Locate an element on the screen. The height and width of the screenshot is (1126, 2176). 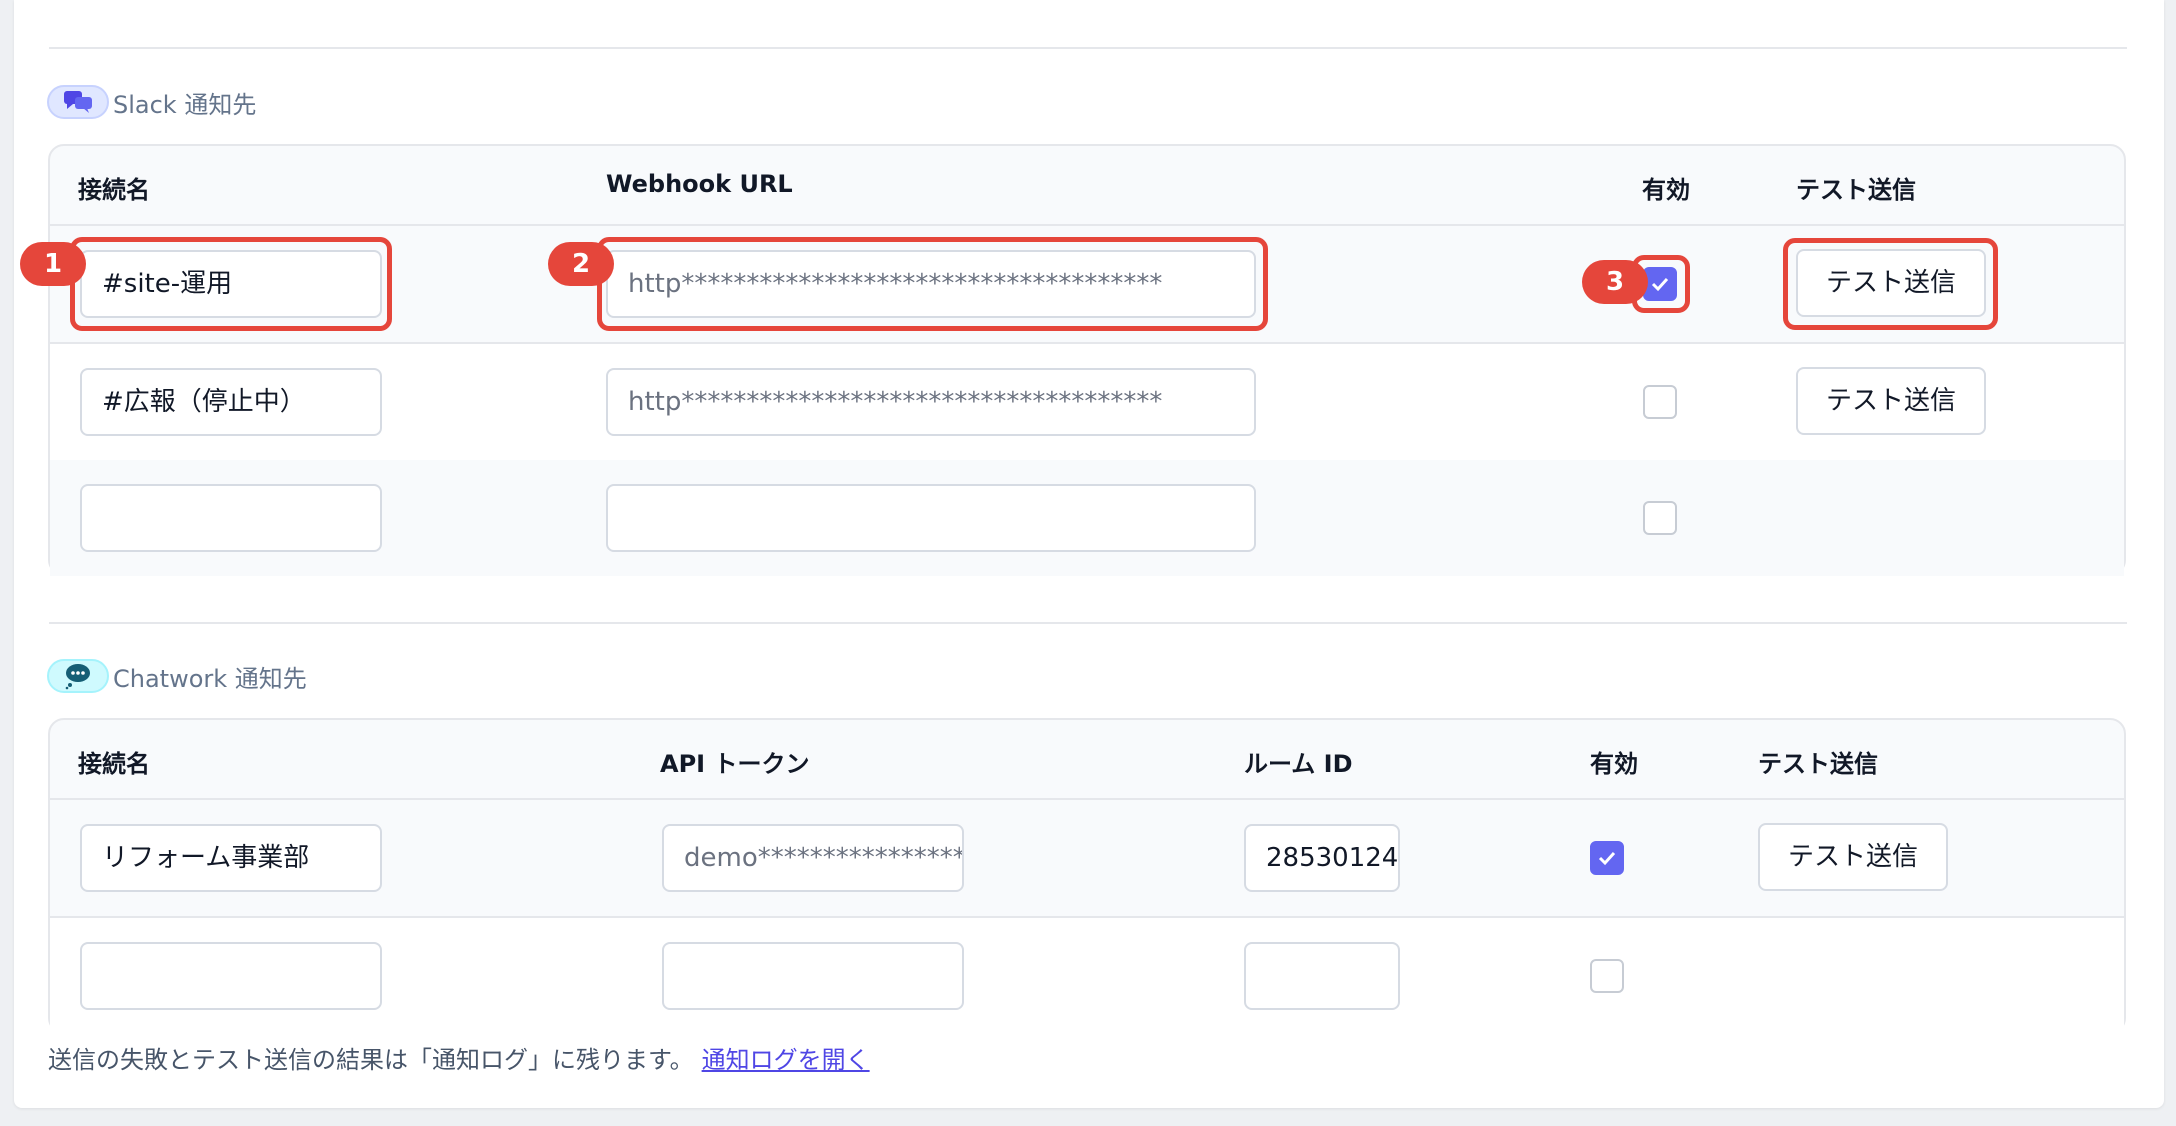
open-notification-log-link: 通知ログを開く is located at coordinates (786, 1060).